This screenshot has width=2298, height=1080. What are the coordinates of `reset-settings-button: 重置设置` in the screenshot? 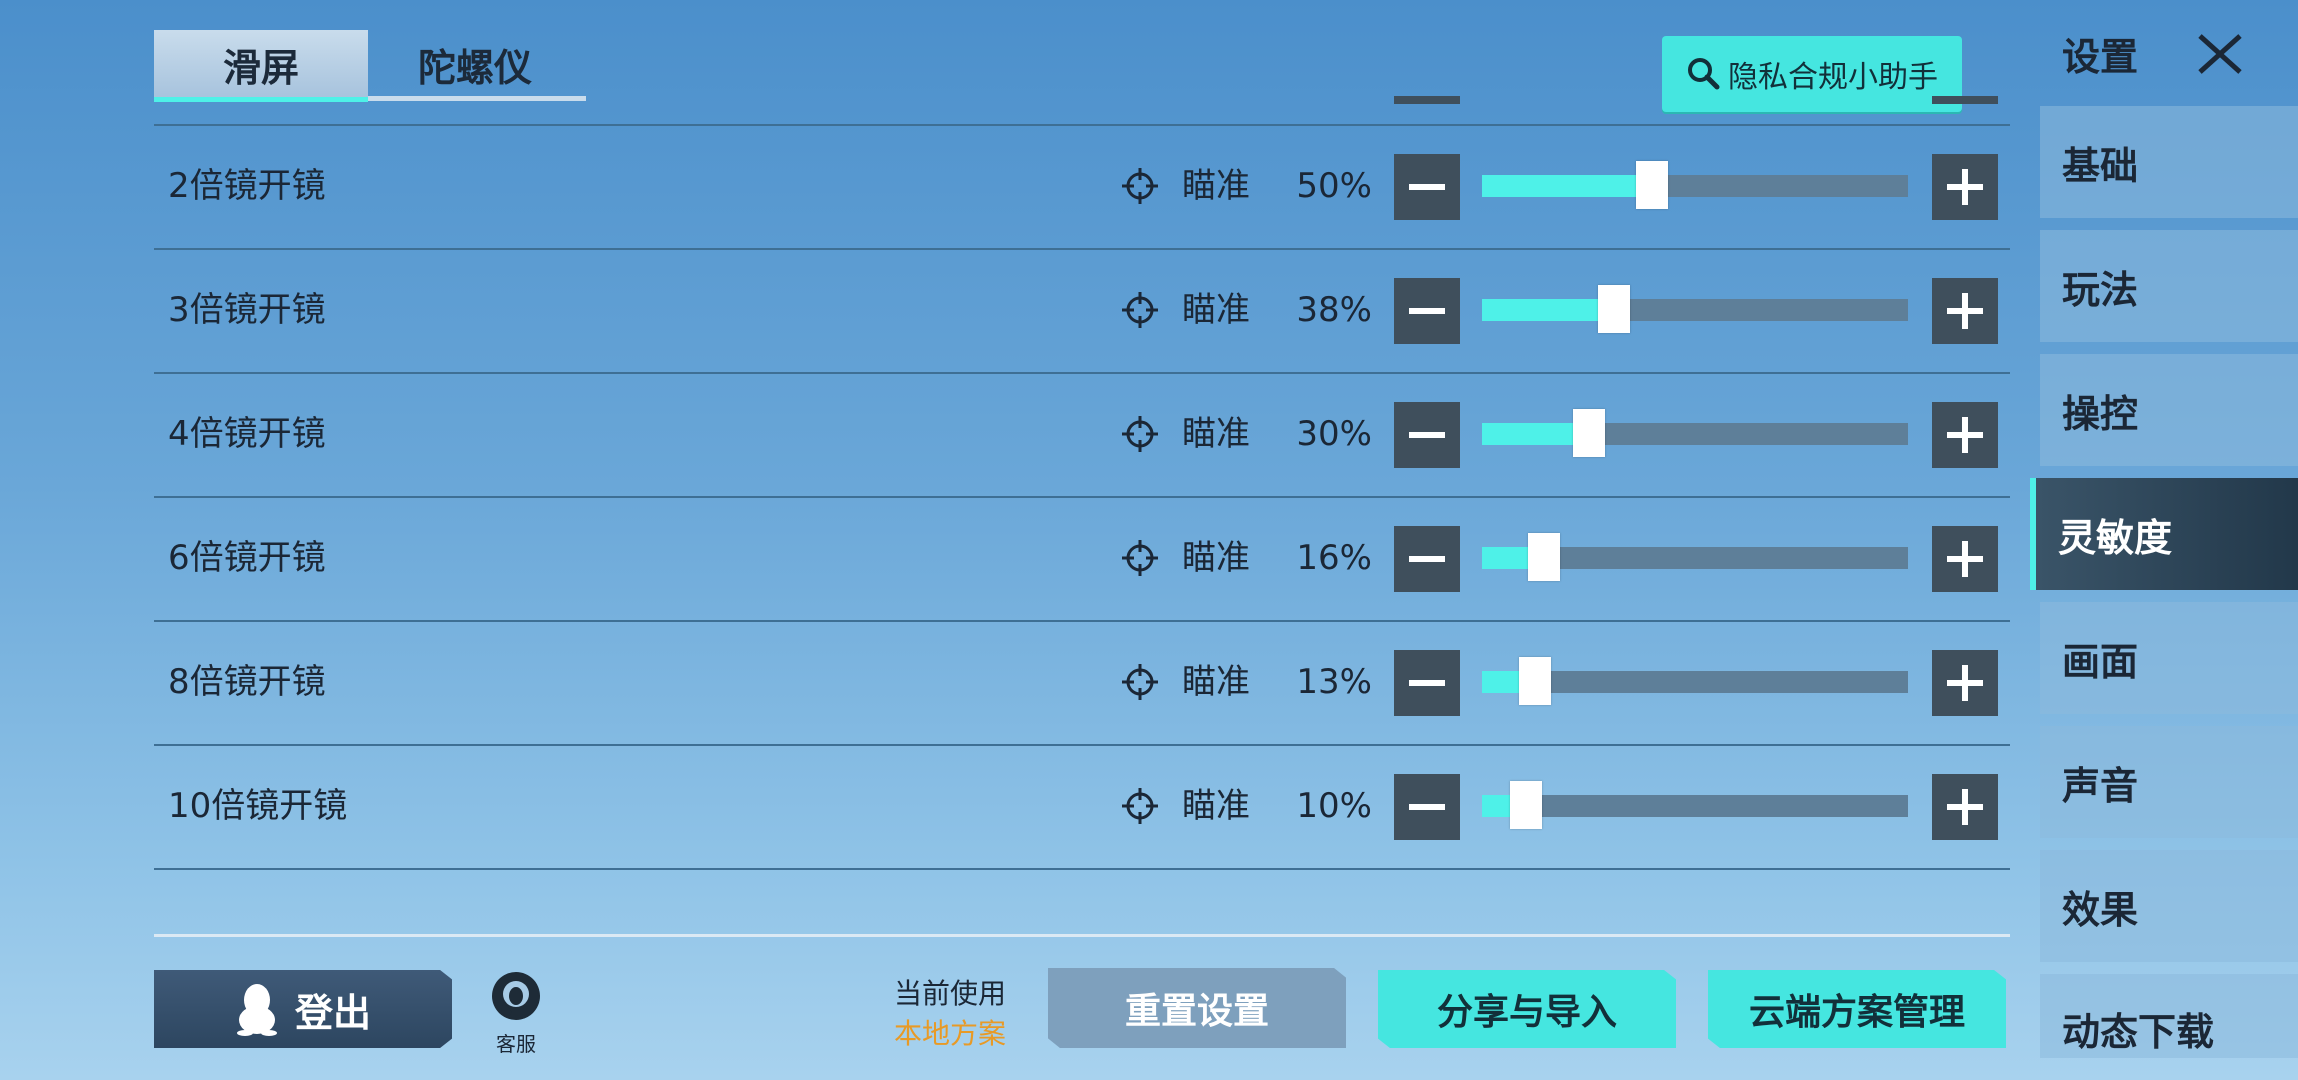 It's located at (1197, 1008).